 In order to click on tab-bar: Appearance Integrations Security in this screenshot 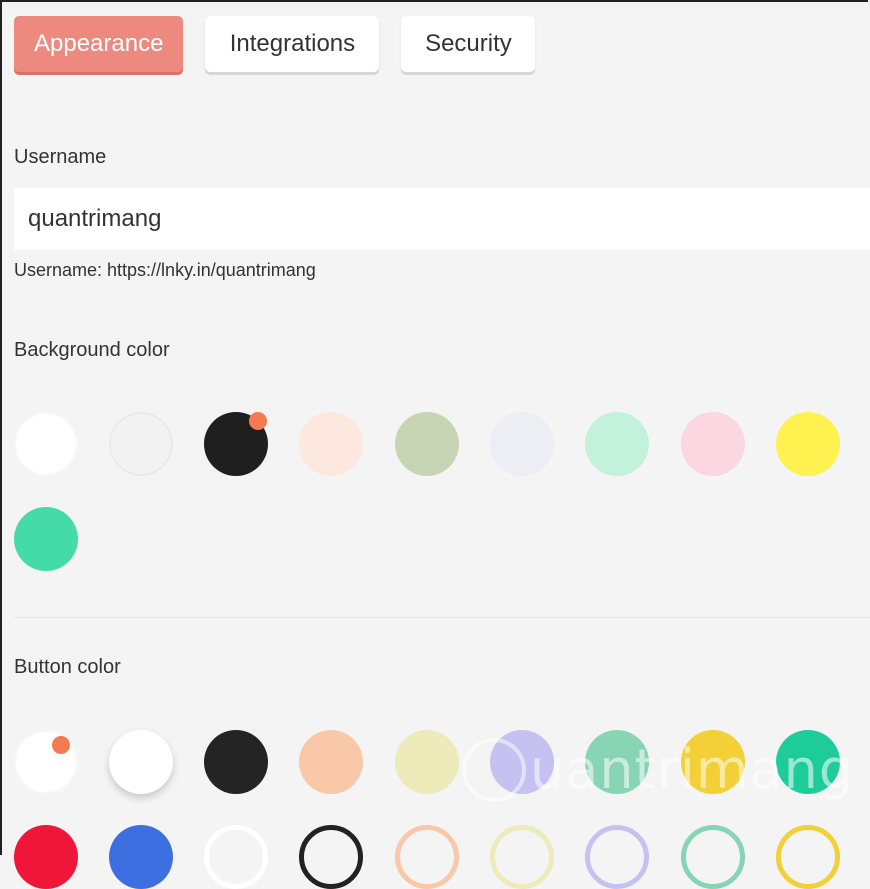, I will do `click(275, 44)`.